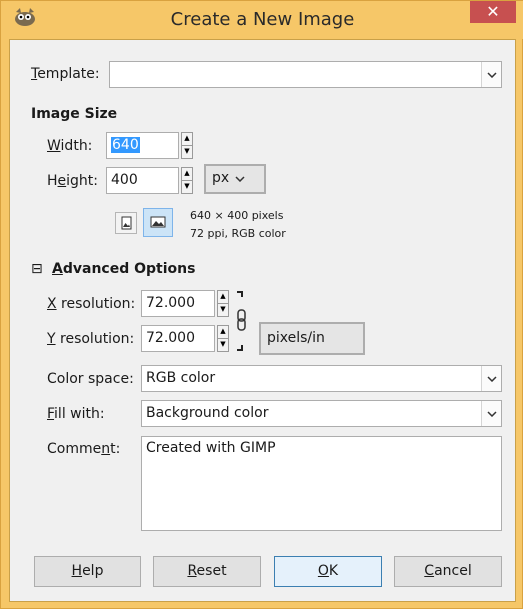 The image size is (523, 609). What do you see at coordinates (70, 146) in the screenshot?
I see `width-label: Width:` at bounding box center [70, 146].